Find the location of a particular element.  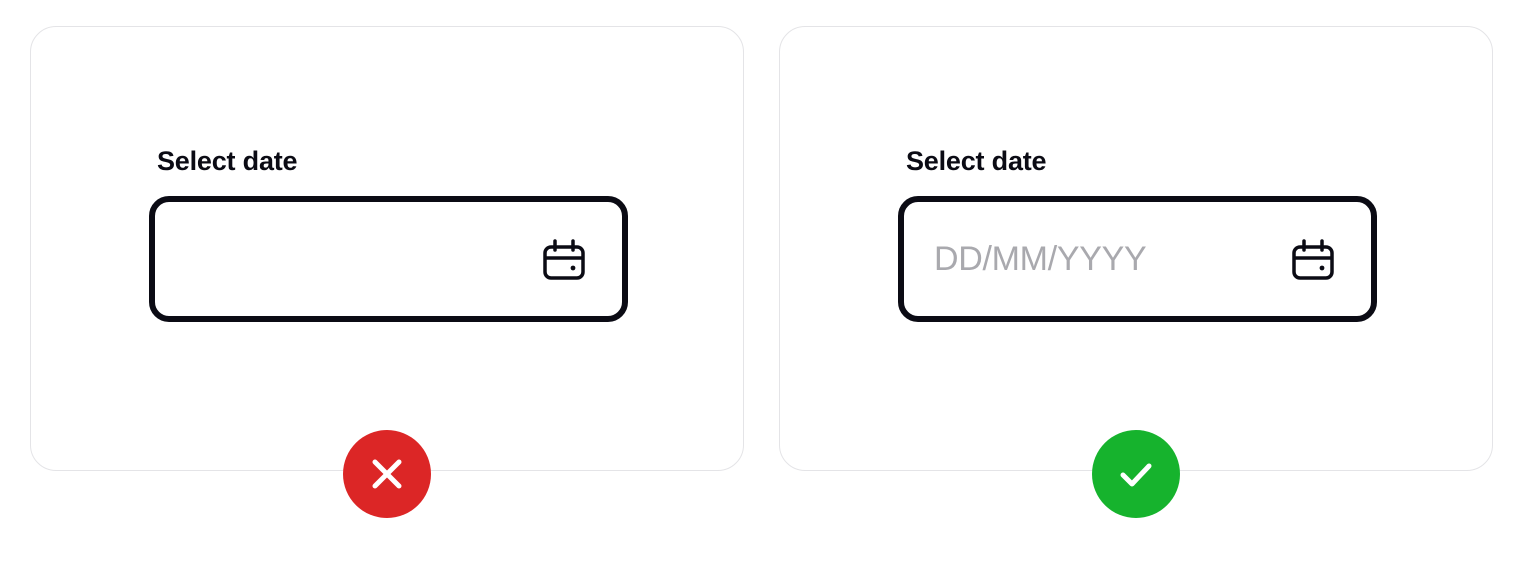

x-mark-icon is located at coordinates (387, 474).